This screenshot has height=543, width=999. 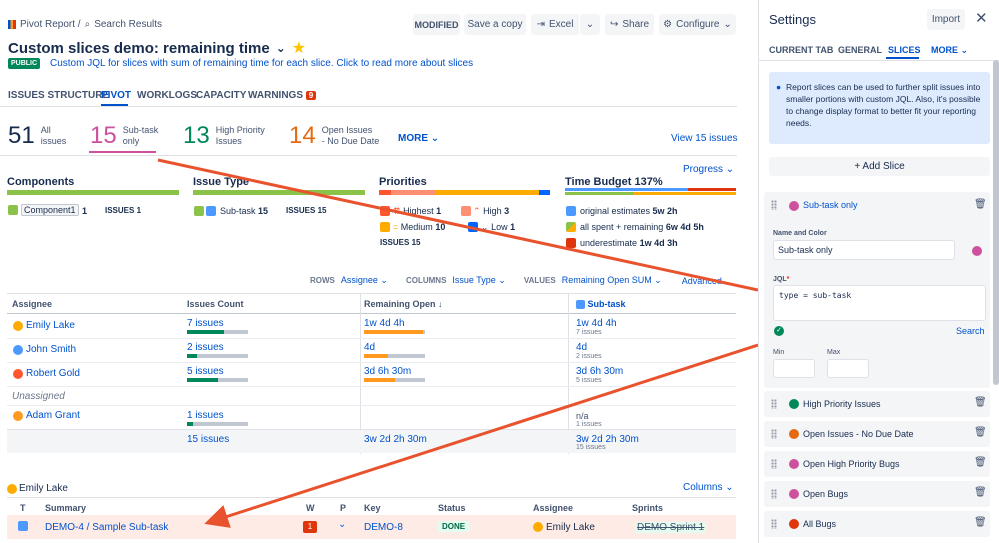 I want to click on import-button: Import, so click(x=946, y=19).